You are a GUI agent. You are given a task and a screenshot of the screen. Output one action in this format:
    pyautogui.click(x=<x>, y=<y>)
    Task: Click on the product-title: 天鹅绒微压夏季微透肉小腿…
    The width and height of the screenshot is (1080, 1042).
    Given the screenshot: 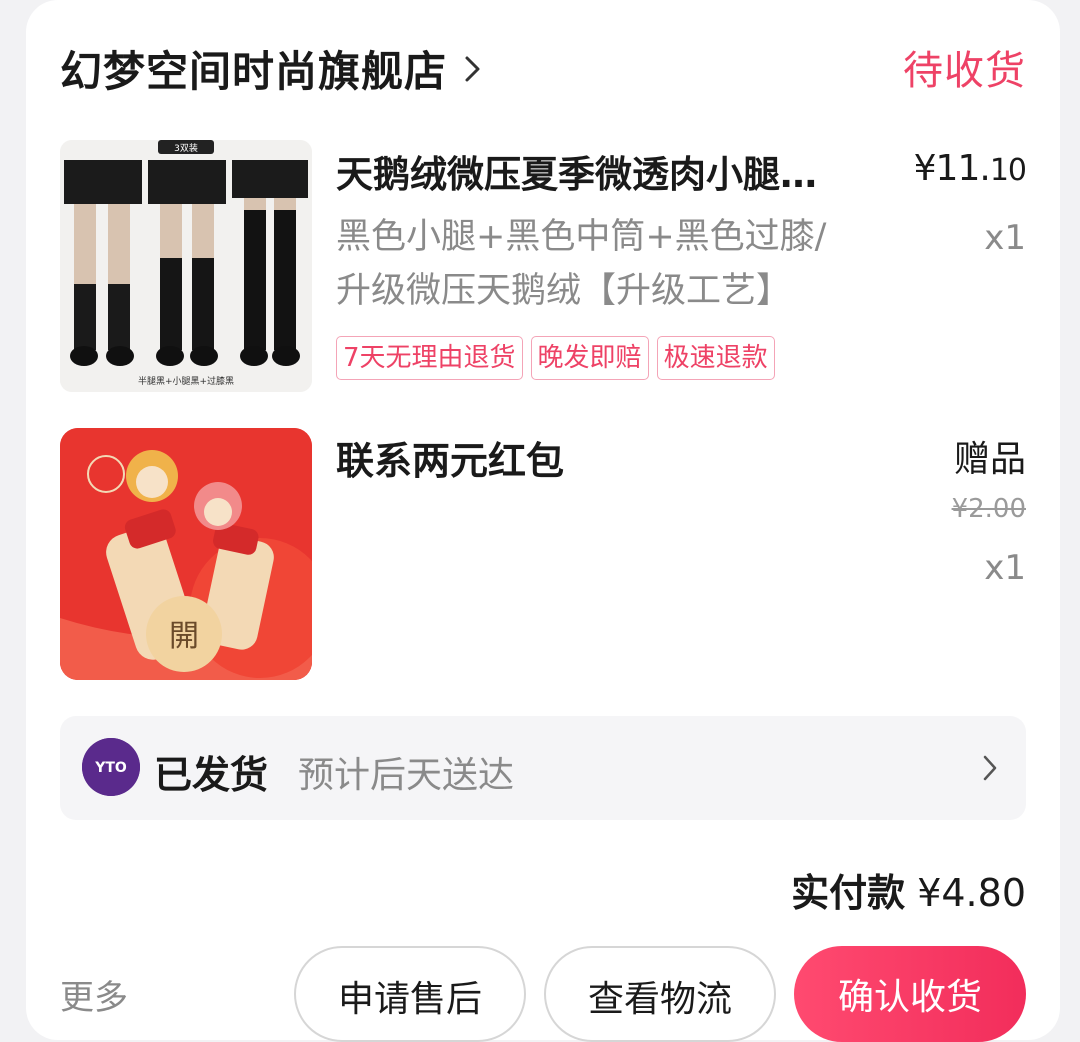 What is the action you would take?
    pyautogui.click(x=606, y=171)
    